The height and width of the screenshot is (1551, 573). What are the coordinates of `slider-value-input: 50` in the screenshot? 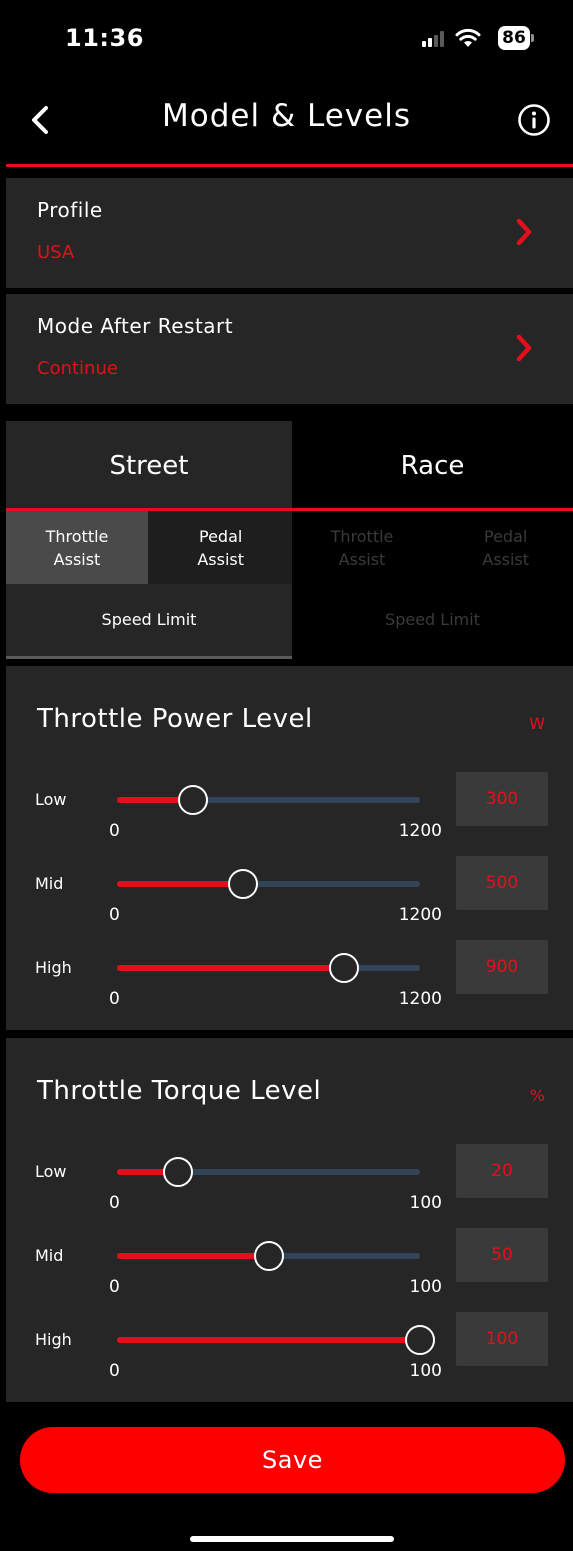 It's located at (502, 1255).